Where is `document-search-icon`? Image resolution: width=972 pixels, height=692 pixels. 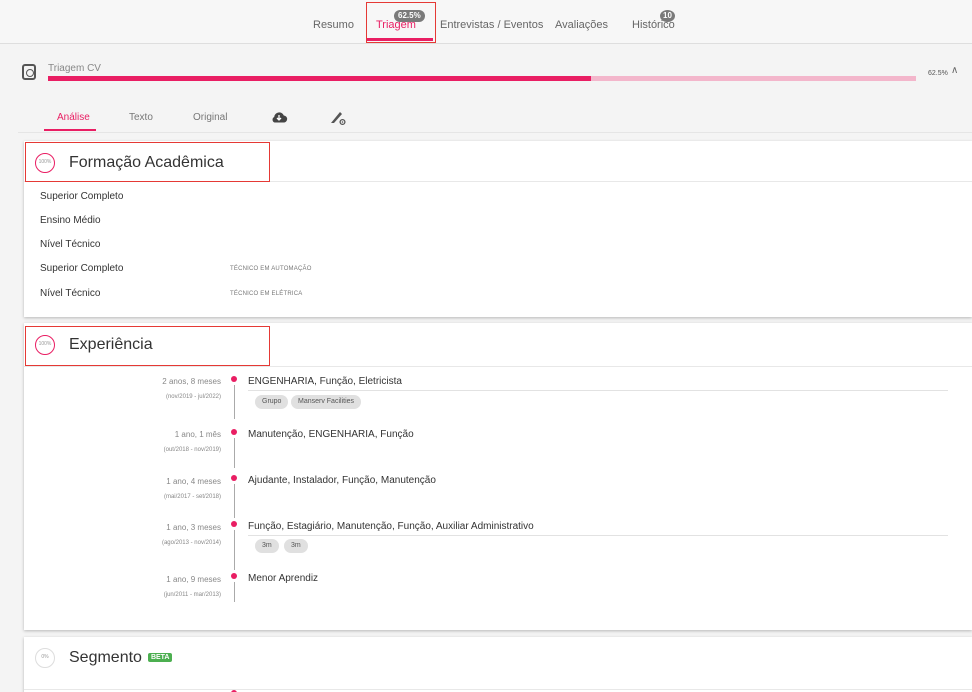
document-search-icon is located at coordinates (29, 72).